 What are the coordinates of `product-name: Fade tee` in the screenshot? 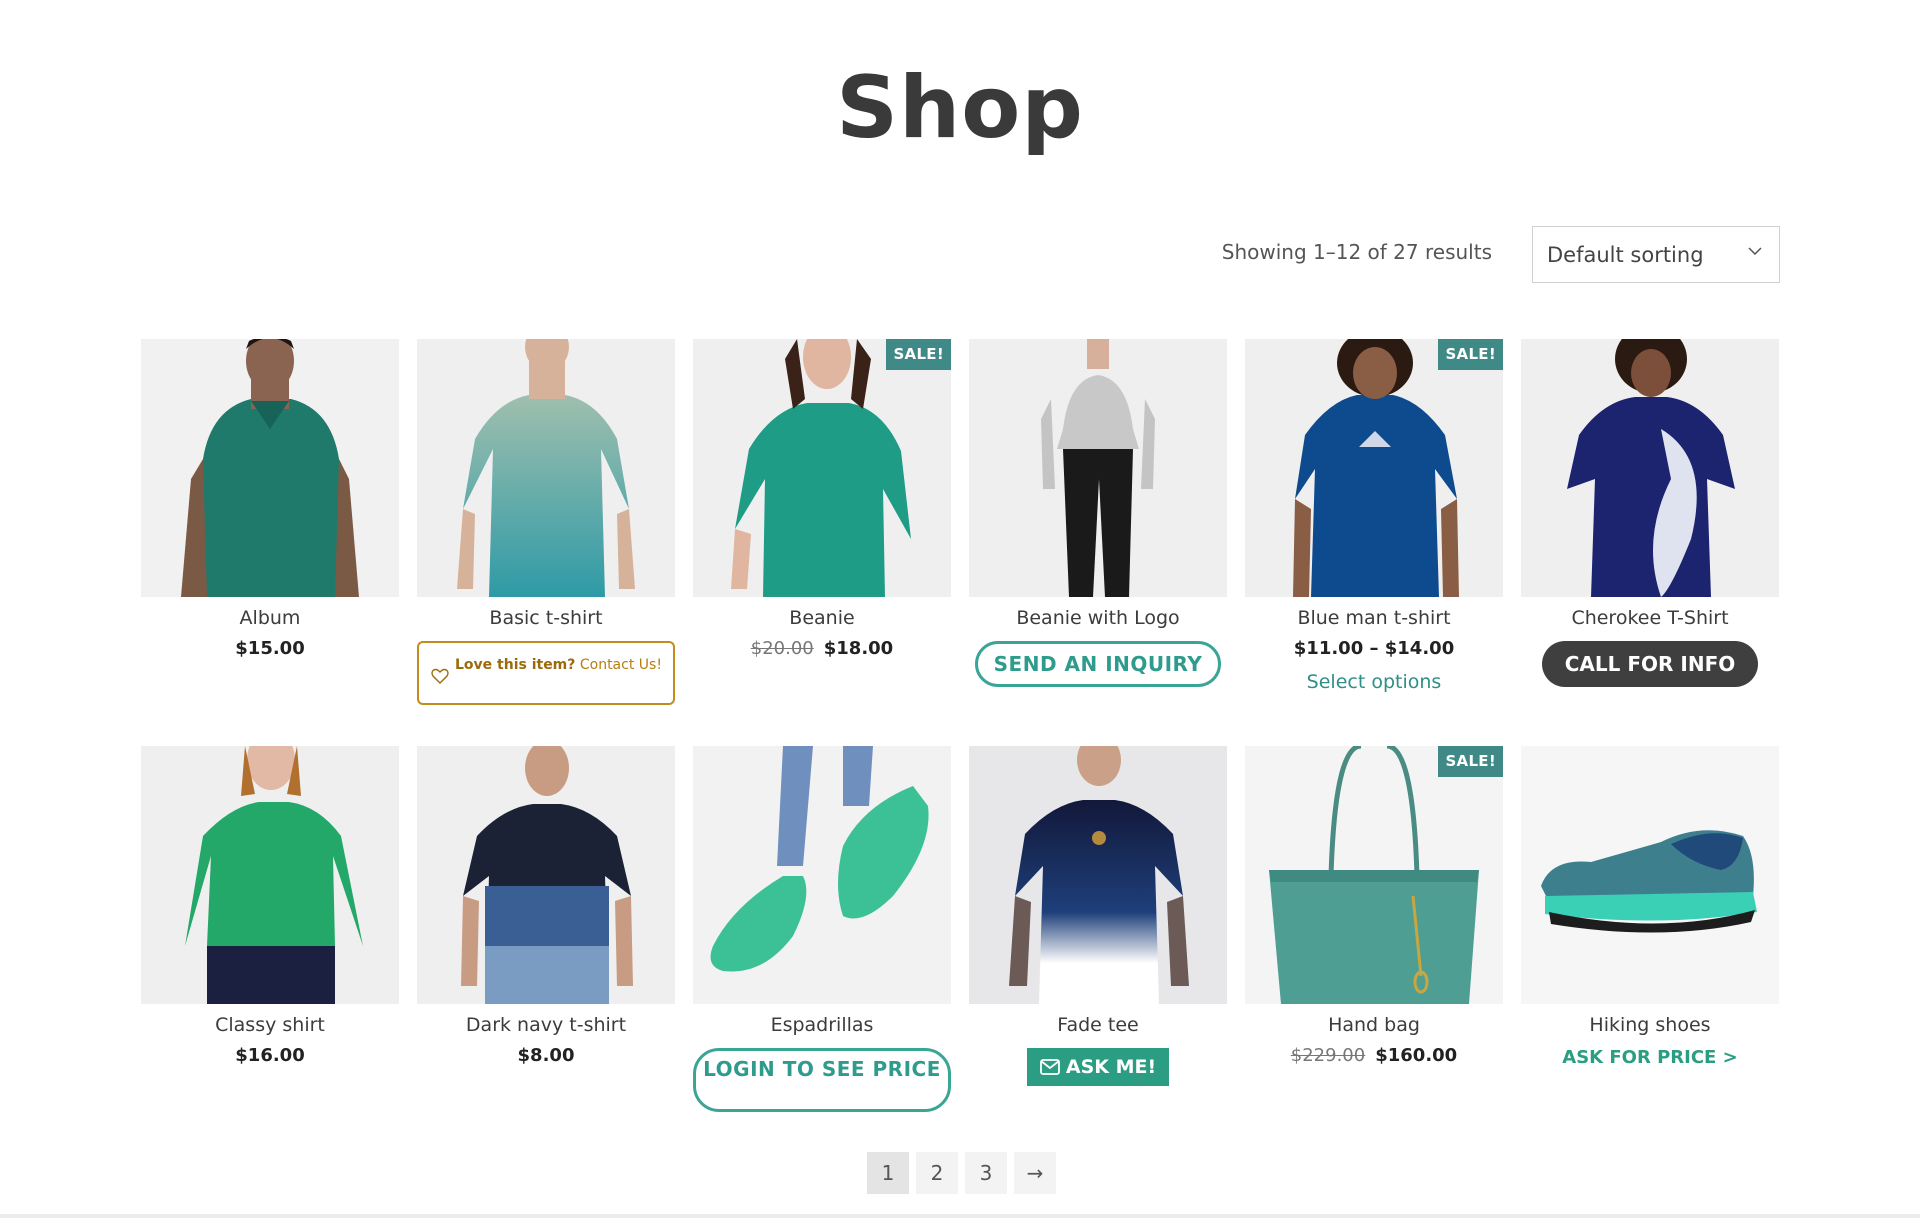 It's located at (1098, 1026).